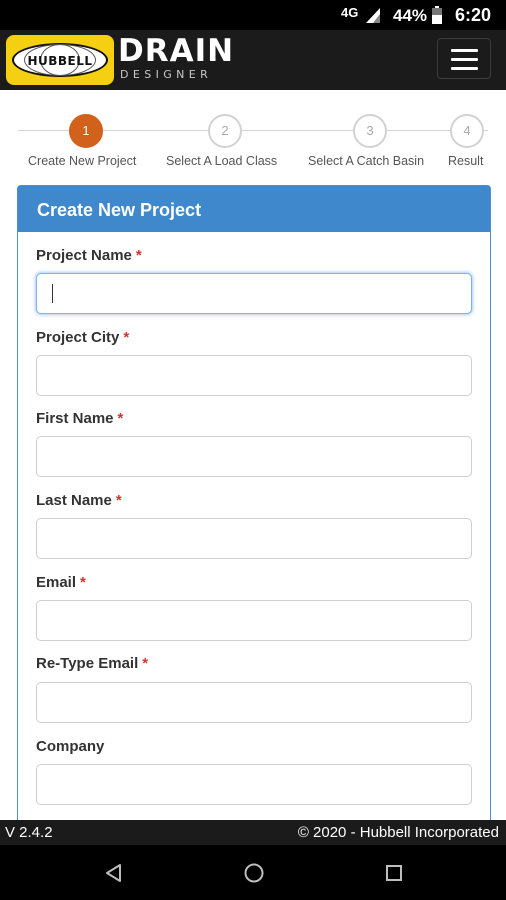 This screenshot has height=900, width=506. What do you see at coordinates (52, 293) in the screenshot?
I see `text-cursor` at bounding box center [52, 293].